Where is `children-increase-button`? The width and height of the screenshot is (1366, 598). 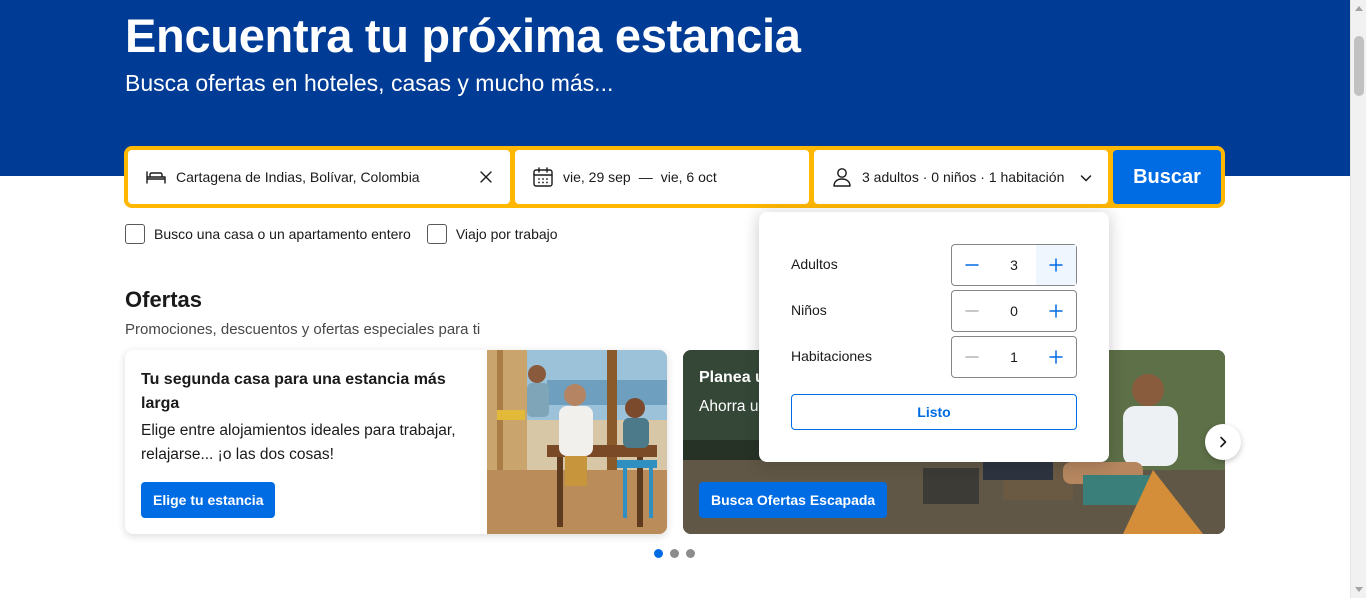
children-increase-button is located at coordinates (1056, 311).